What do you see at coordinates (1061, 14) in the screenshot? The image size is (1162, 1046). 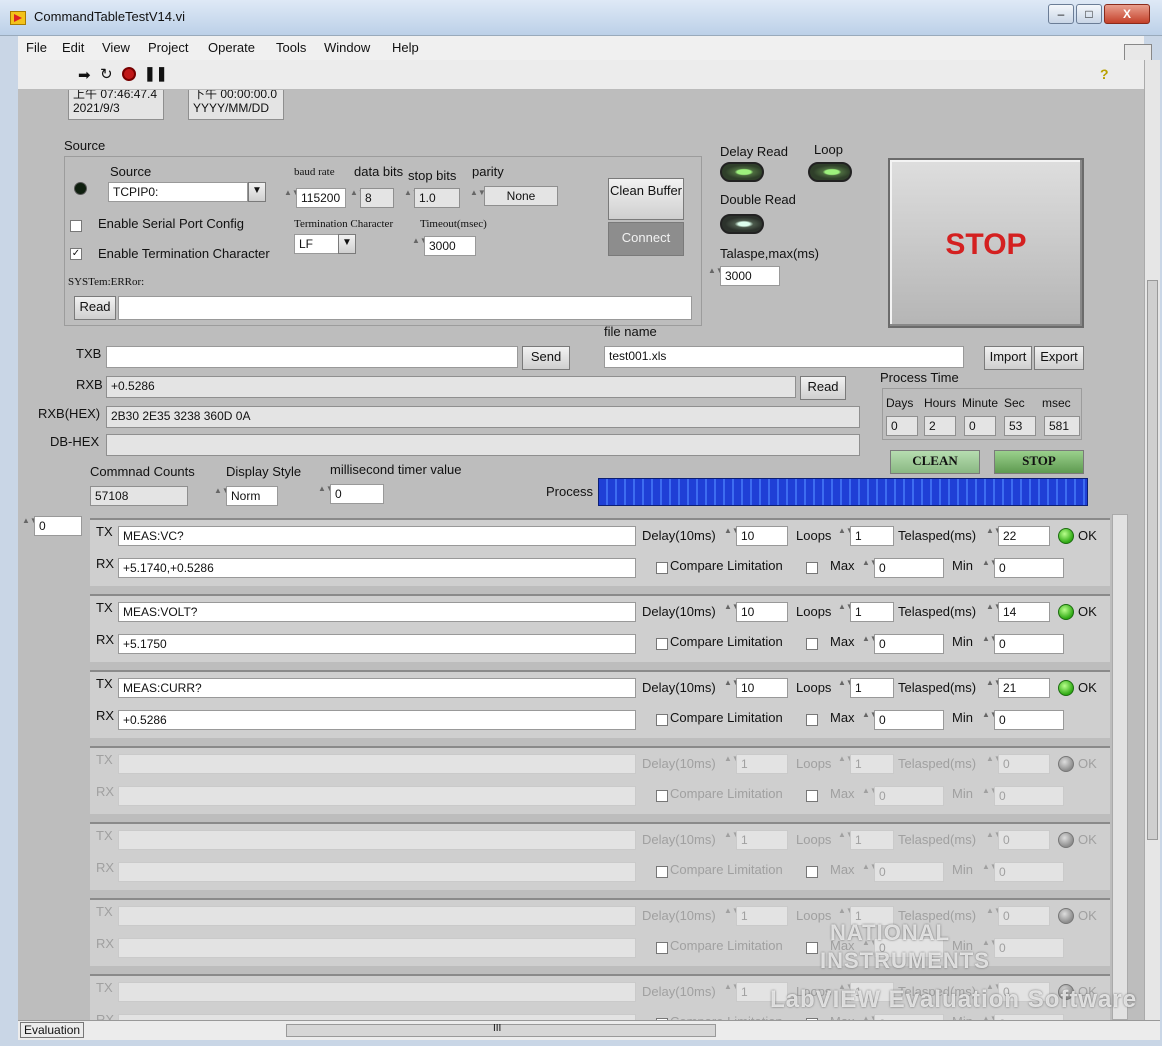 I see `minimize-button: –` at bounding box center [1061, 14].